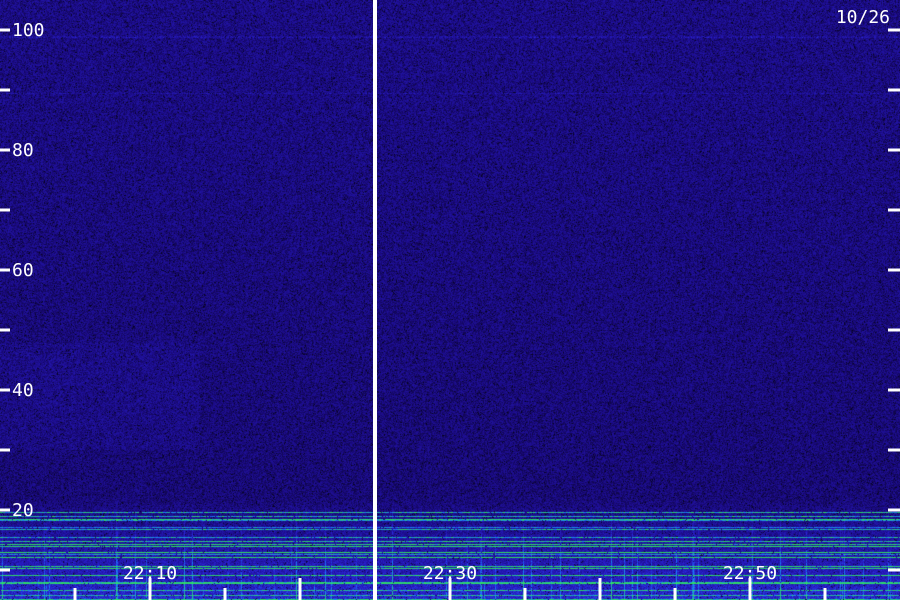 The height and width of the screenshot is (600, 900). Describe the element at coordinates (150, 573) in the screenshot. I see `x-tick-label: 22:10` at that location.